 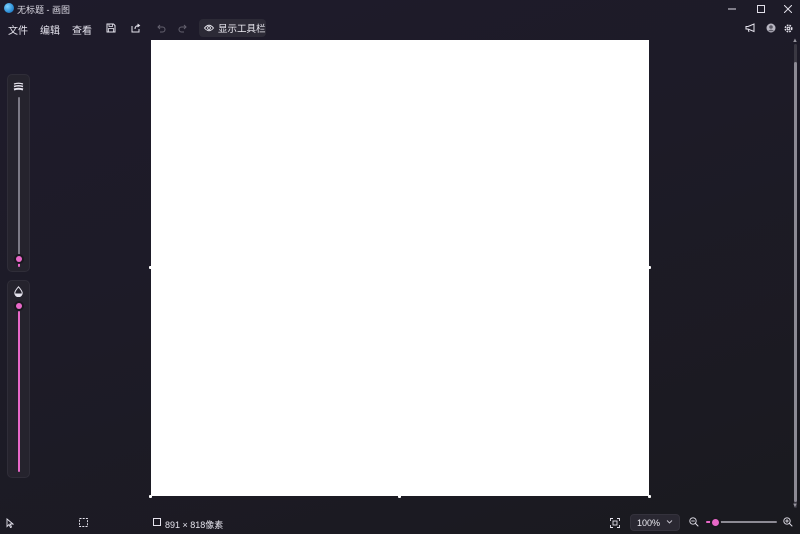 I want to click on save-button, so click(x=111, y=28).